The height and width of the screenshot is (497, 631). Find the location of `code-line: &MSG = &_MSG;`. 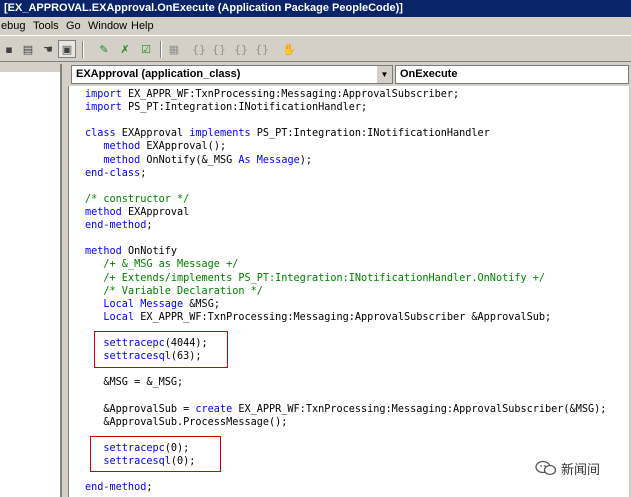

code-line: &MSG = &_MSG; is located at coordinates (345, 382).